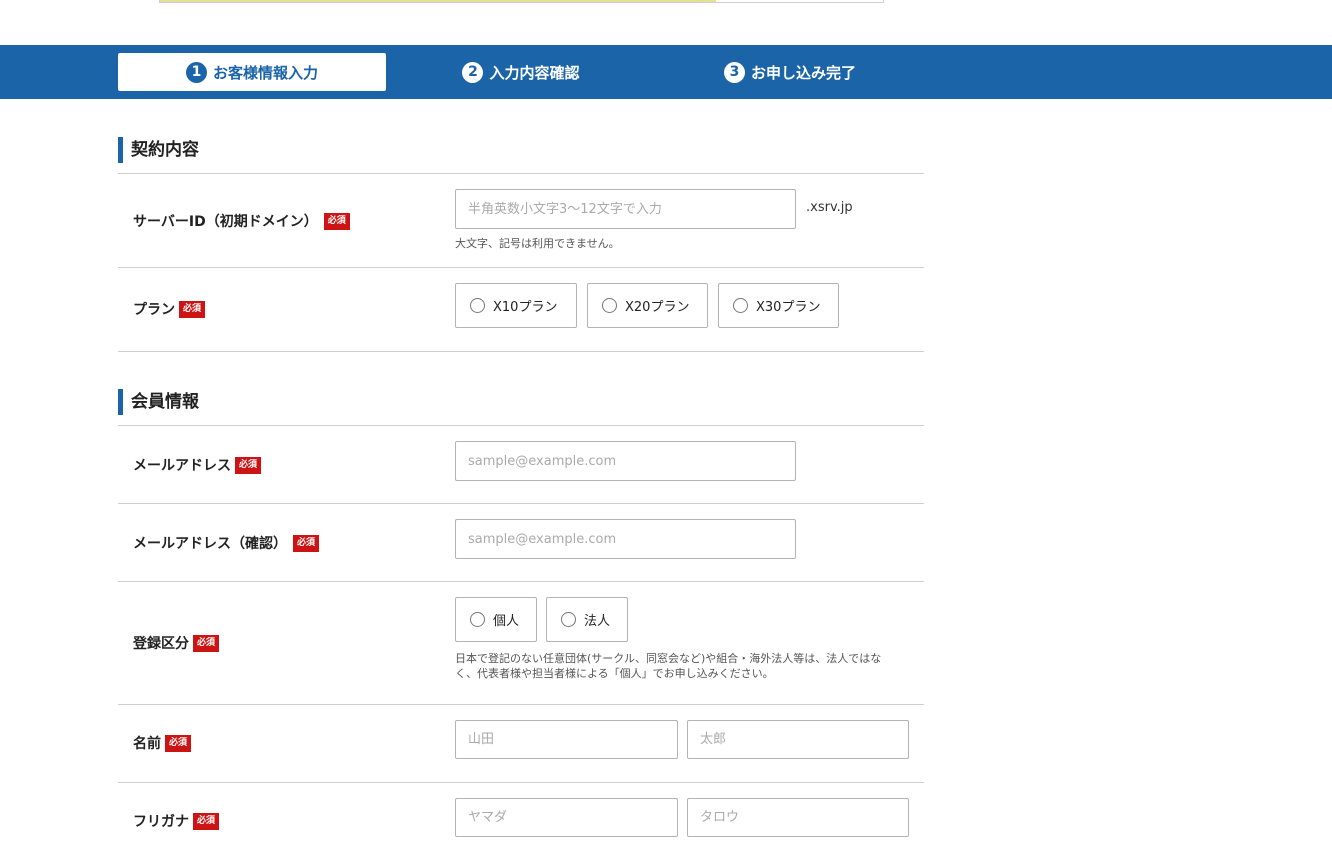  Describe the element at coordinates (534, 72) in the screenshot. I see `step-2-label: 入力内容確認` at that location.